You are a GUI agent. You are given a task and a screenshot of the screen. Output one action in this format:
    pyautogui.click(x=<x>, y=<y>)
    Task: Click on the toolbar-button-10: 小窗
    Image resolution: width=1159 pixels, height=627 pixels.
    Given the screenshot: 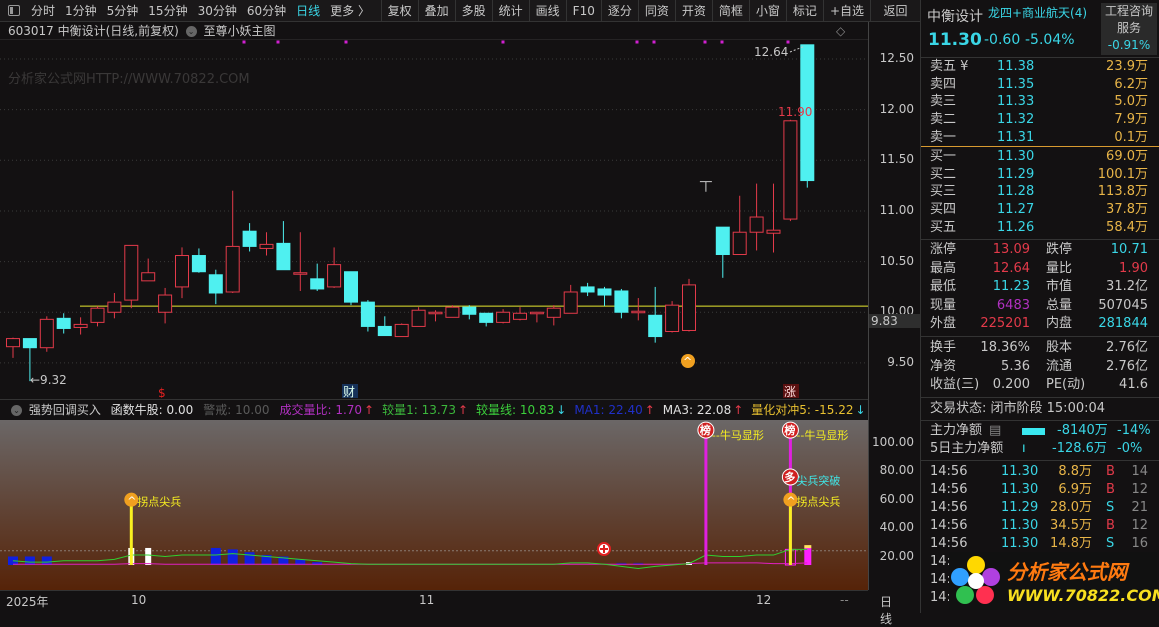 What is the action you would take?
    pyautogui.click(x=767, y=11)
    